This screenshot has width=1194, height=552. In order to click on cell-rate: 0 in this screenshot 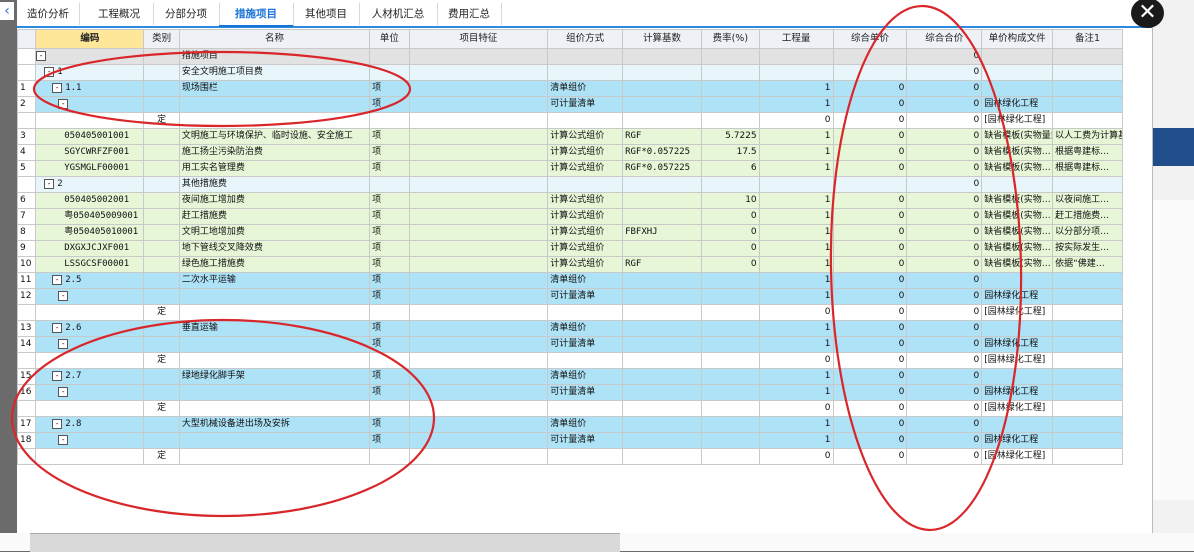, I will do `click(730, 264)`.